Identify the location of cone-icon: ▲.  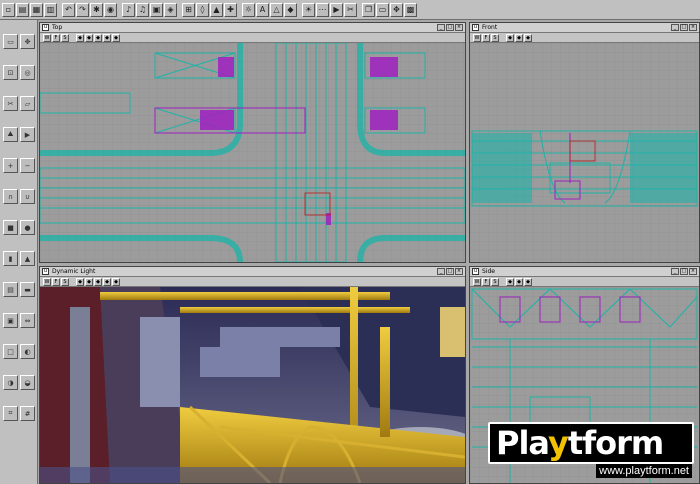
(27, 258).